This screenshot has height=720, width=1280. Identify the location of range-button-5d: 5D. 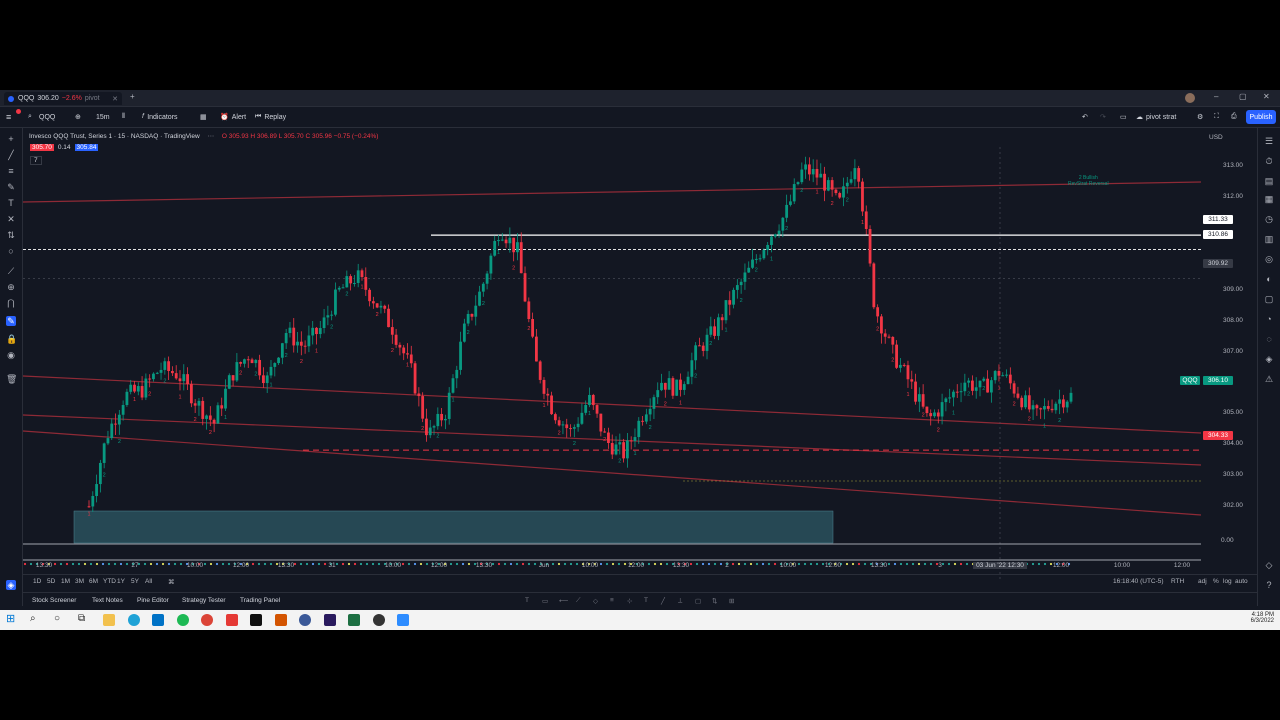
(51, 581).